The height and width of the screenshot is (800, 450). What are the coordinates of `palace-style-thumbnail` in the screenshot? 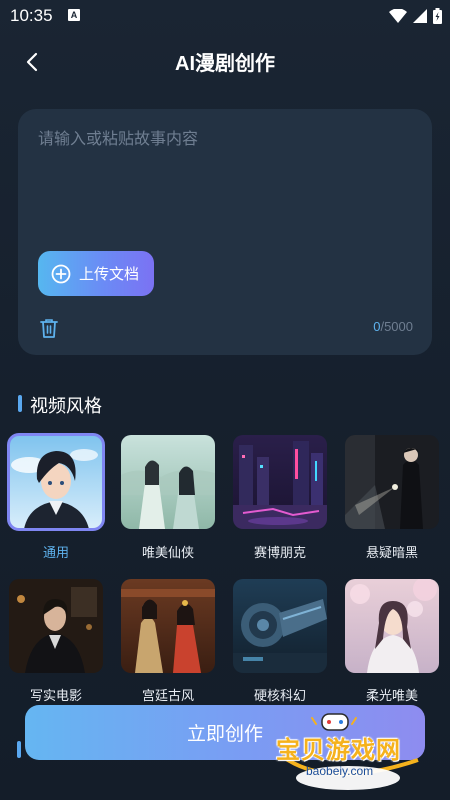 It's located at (168, 626).